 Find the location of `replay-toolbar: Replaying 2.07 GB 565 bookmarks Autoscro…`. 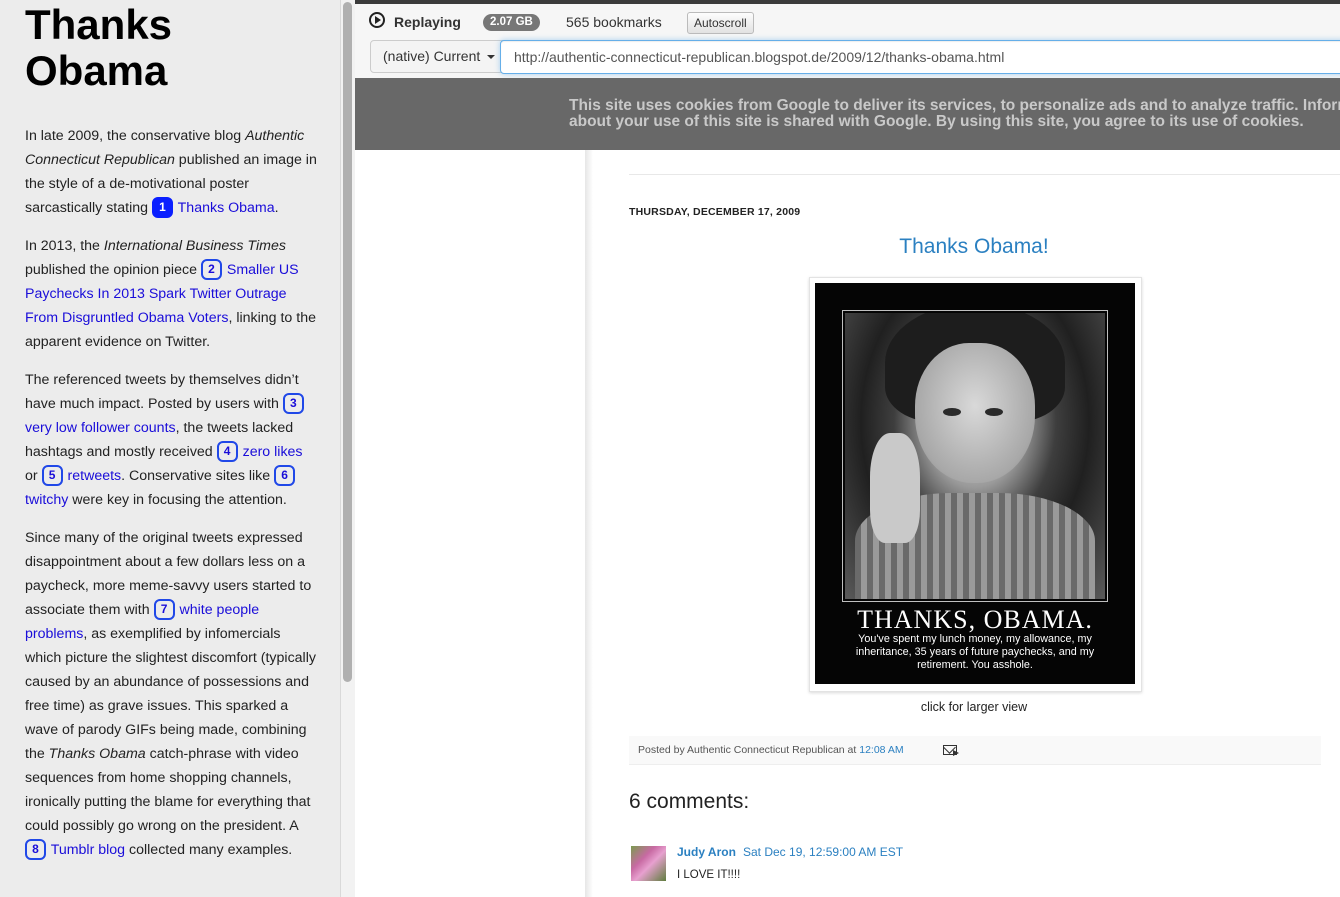

replay-toolbar: Replaying 2.07 GB 565 bookmarks Autoscro… is located at coordinates (847, 39).